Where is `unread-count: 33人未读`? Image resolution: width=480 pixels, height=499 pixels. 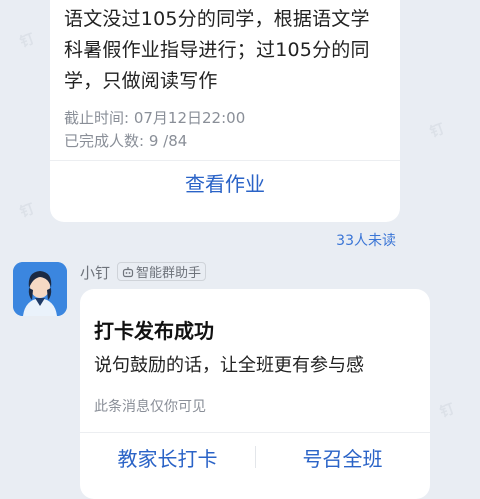
unread-count: 33人未读 is located at coordinates (366, 240).